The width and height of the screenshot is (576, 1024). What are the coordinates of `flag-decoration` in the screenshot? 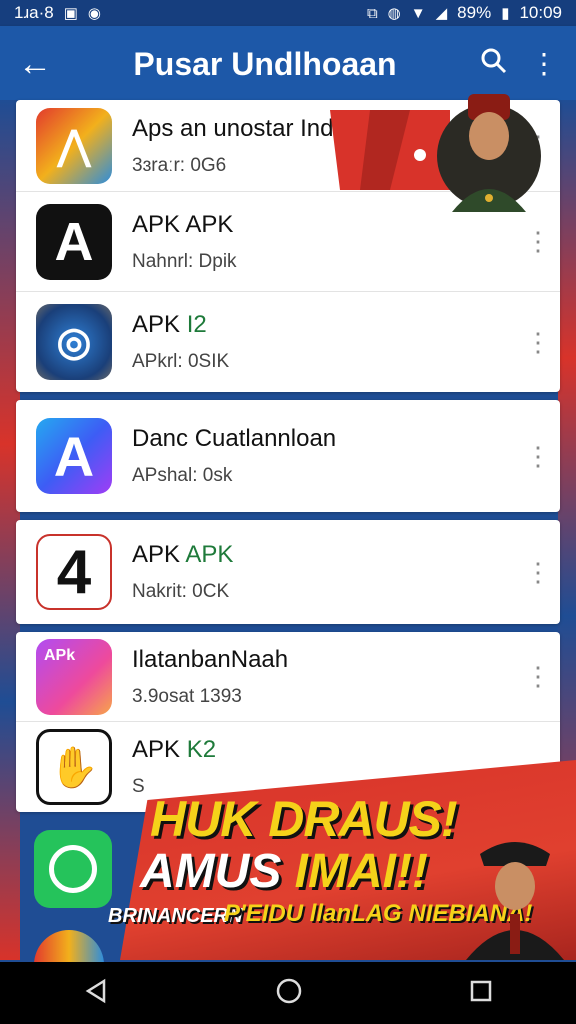 It's located at (390, 150).